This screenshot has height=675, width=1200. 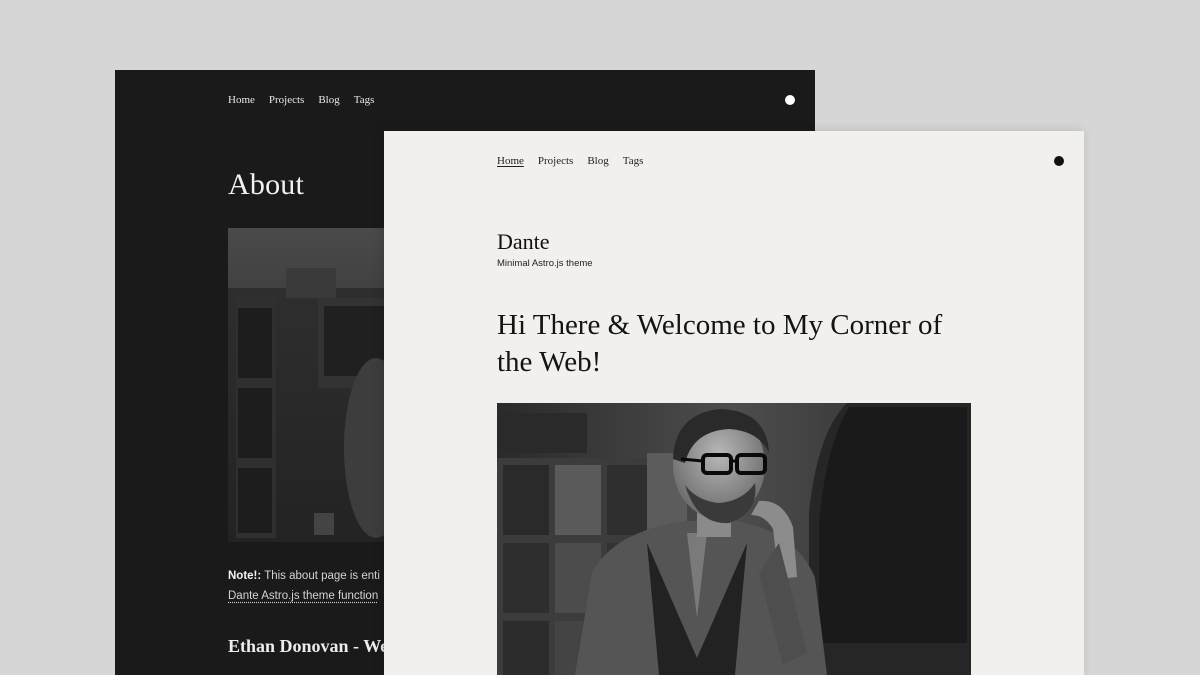 What do you see at coordinates (320, 576) in the screenshot?
I see `note-text: This about page is enti` at bounding box center [320, 576].